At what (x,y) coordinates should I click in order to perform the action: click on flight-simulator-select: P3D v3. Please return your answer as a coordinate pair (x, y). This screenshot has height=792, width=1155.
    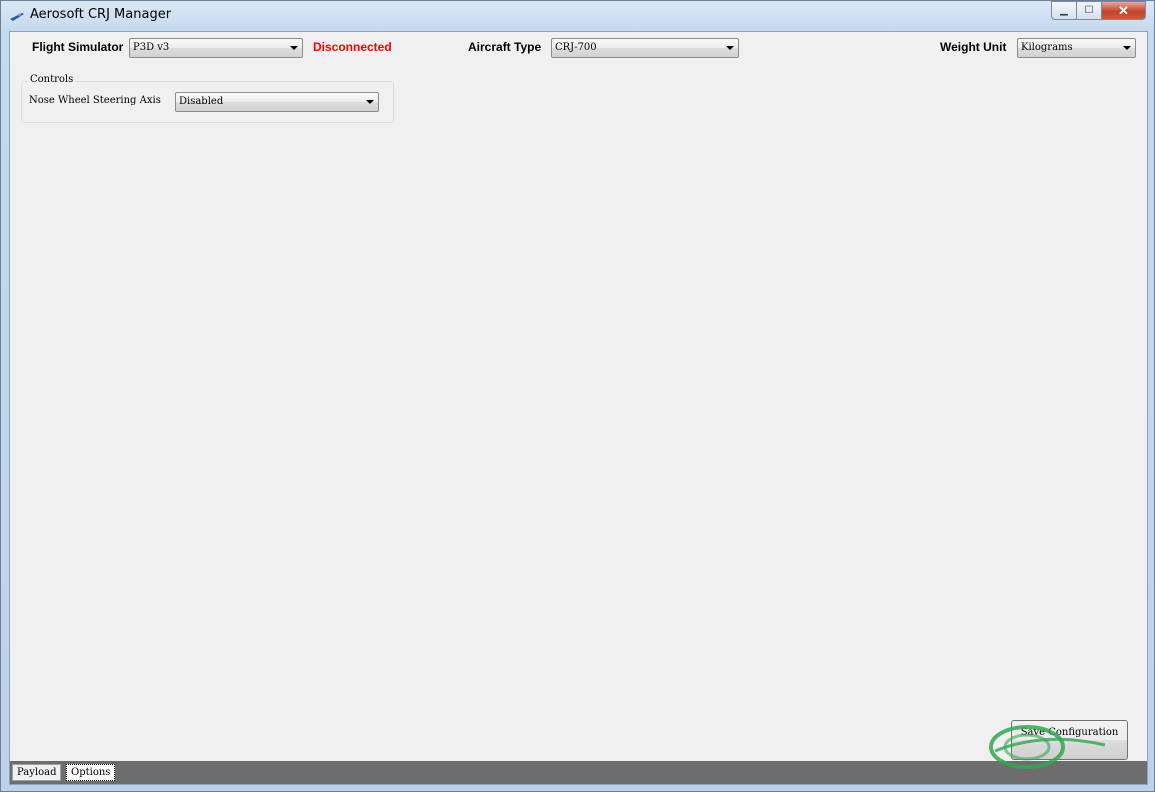
    Looking at the image, I should click on (216, 48).